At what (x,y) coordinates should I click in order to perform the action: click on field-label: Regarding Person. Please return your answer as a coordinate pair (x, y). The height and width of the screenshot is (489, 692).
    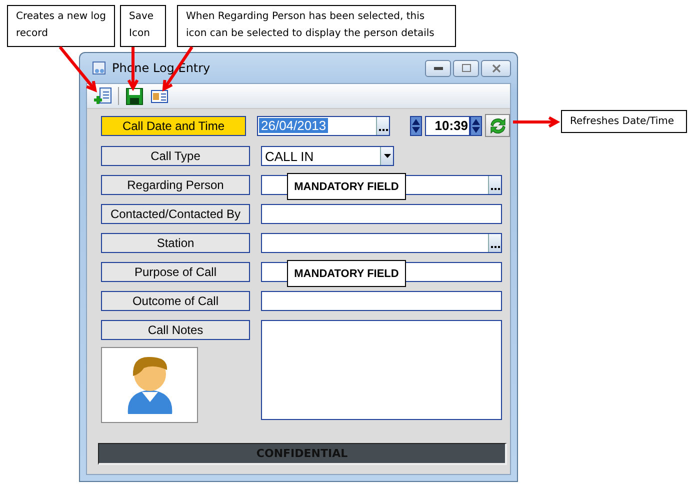
    Looking at the image, I should click on (175, 185).